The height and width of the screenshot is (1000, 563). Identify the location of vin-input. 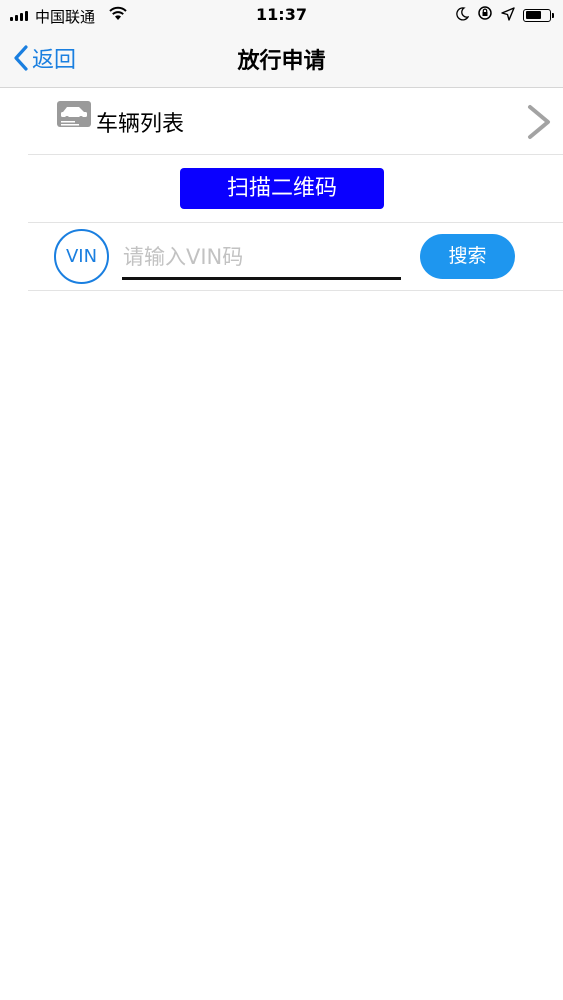
(261, 258).